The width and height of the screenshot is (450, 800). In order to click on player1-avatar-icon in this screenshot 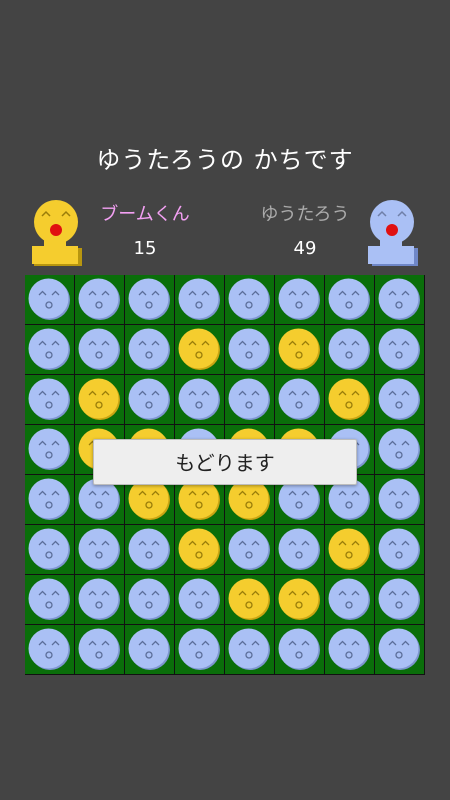, I will do `click(57, 233)`.